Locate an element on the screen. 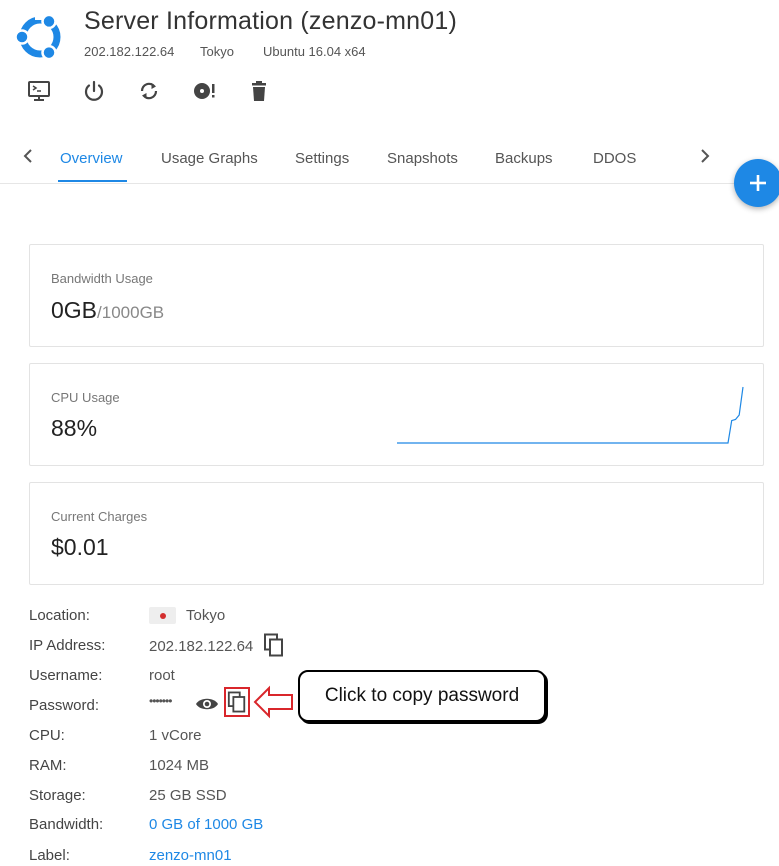  console-button is located at coordinates (39, 91).